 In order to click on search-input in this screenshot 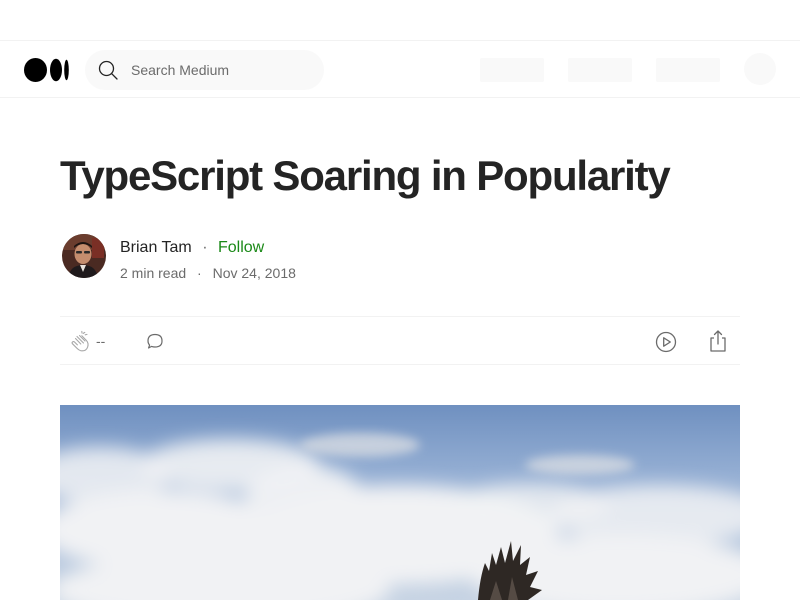, I will do `click(223, 70)`.